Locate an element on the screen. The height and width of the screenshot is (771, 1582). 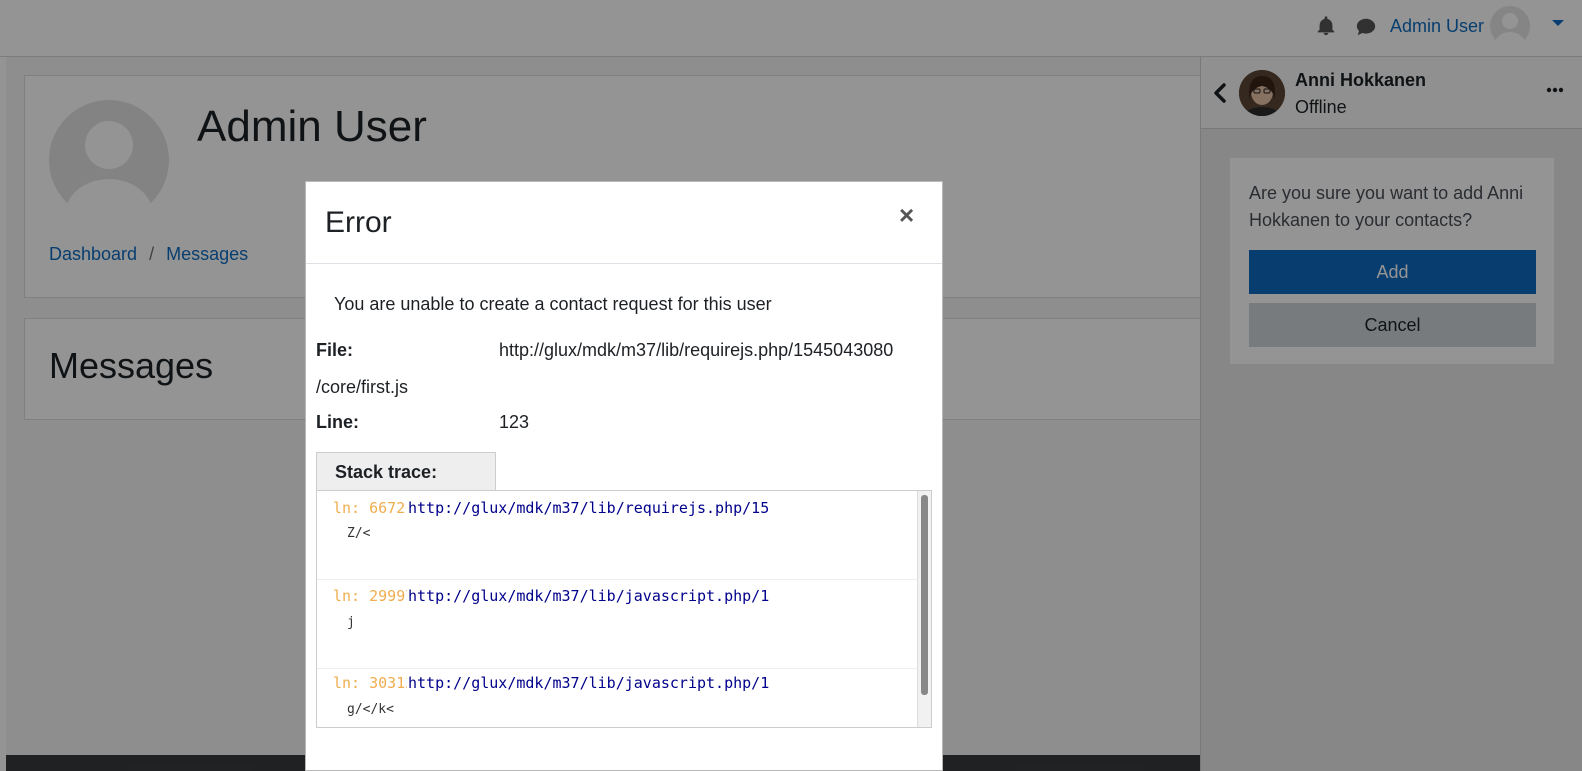
scrollbar is located at coordinates (924, 609).